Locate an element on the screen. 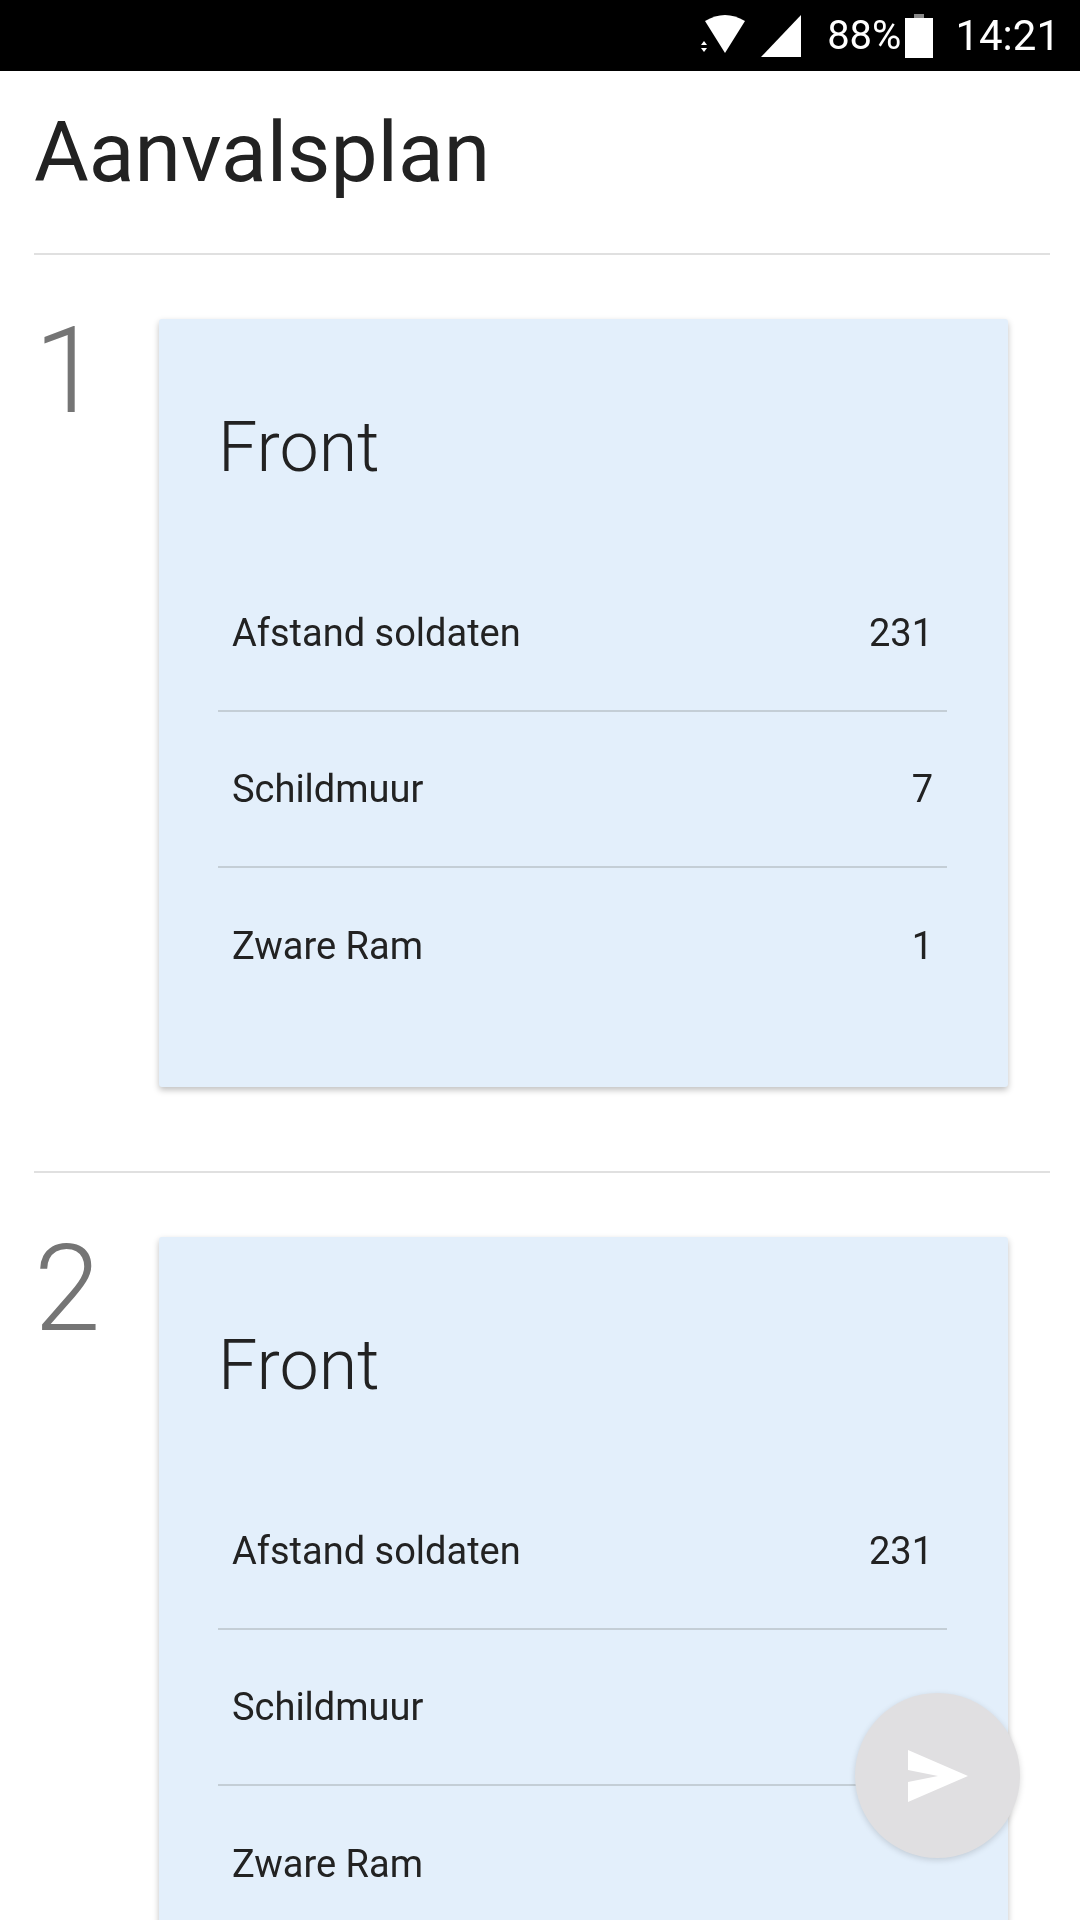 This screenshot has width=1080, height=1920. battery-percentage: 88% is located at coordinates (864, 35).